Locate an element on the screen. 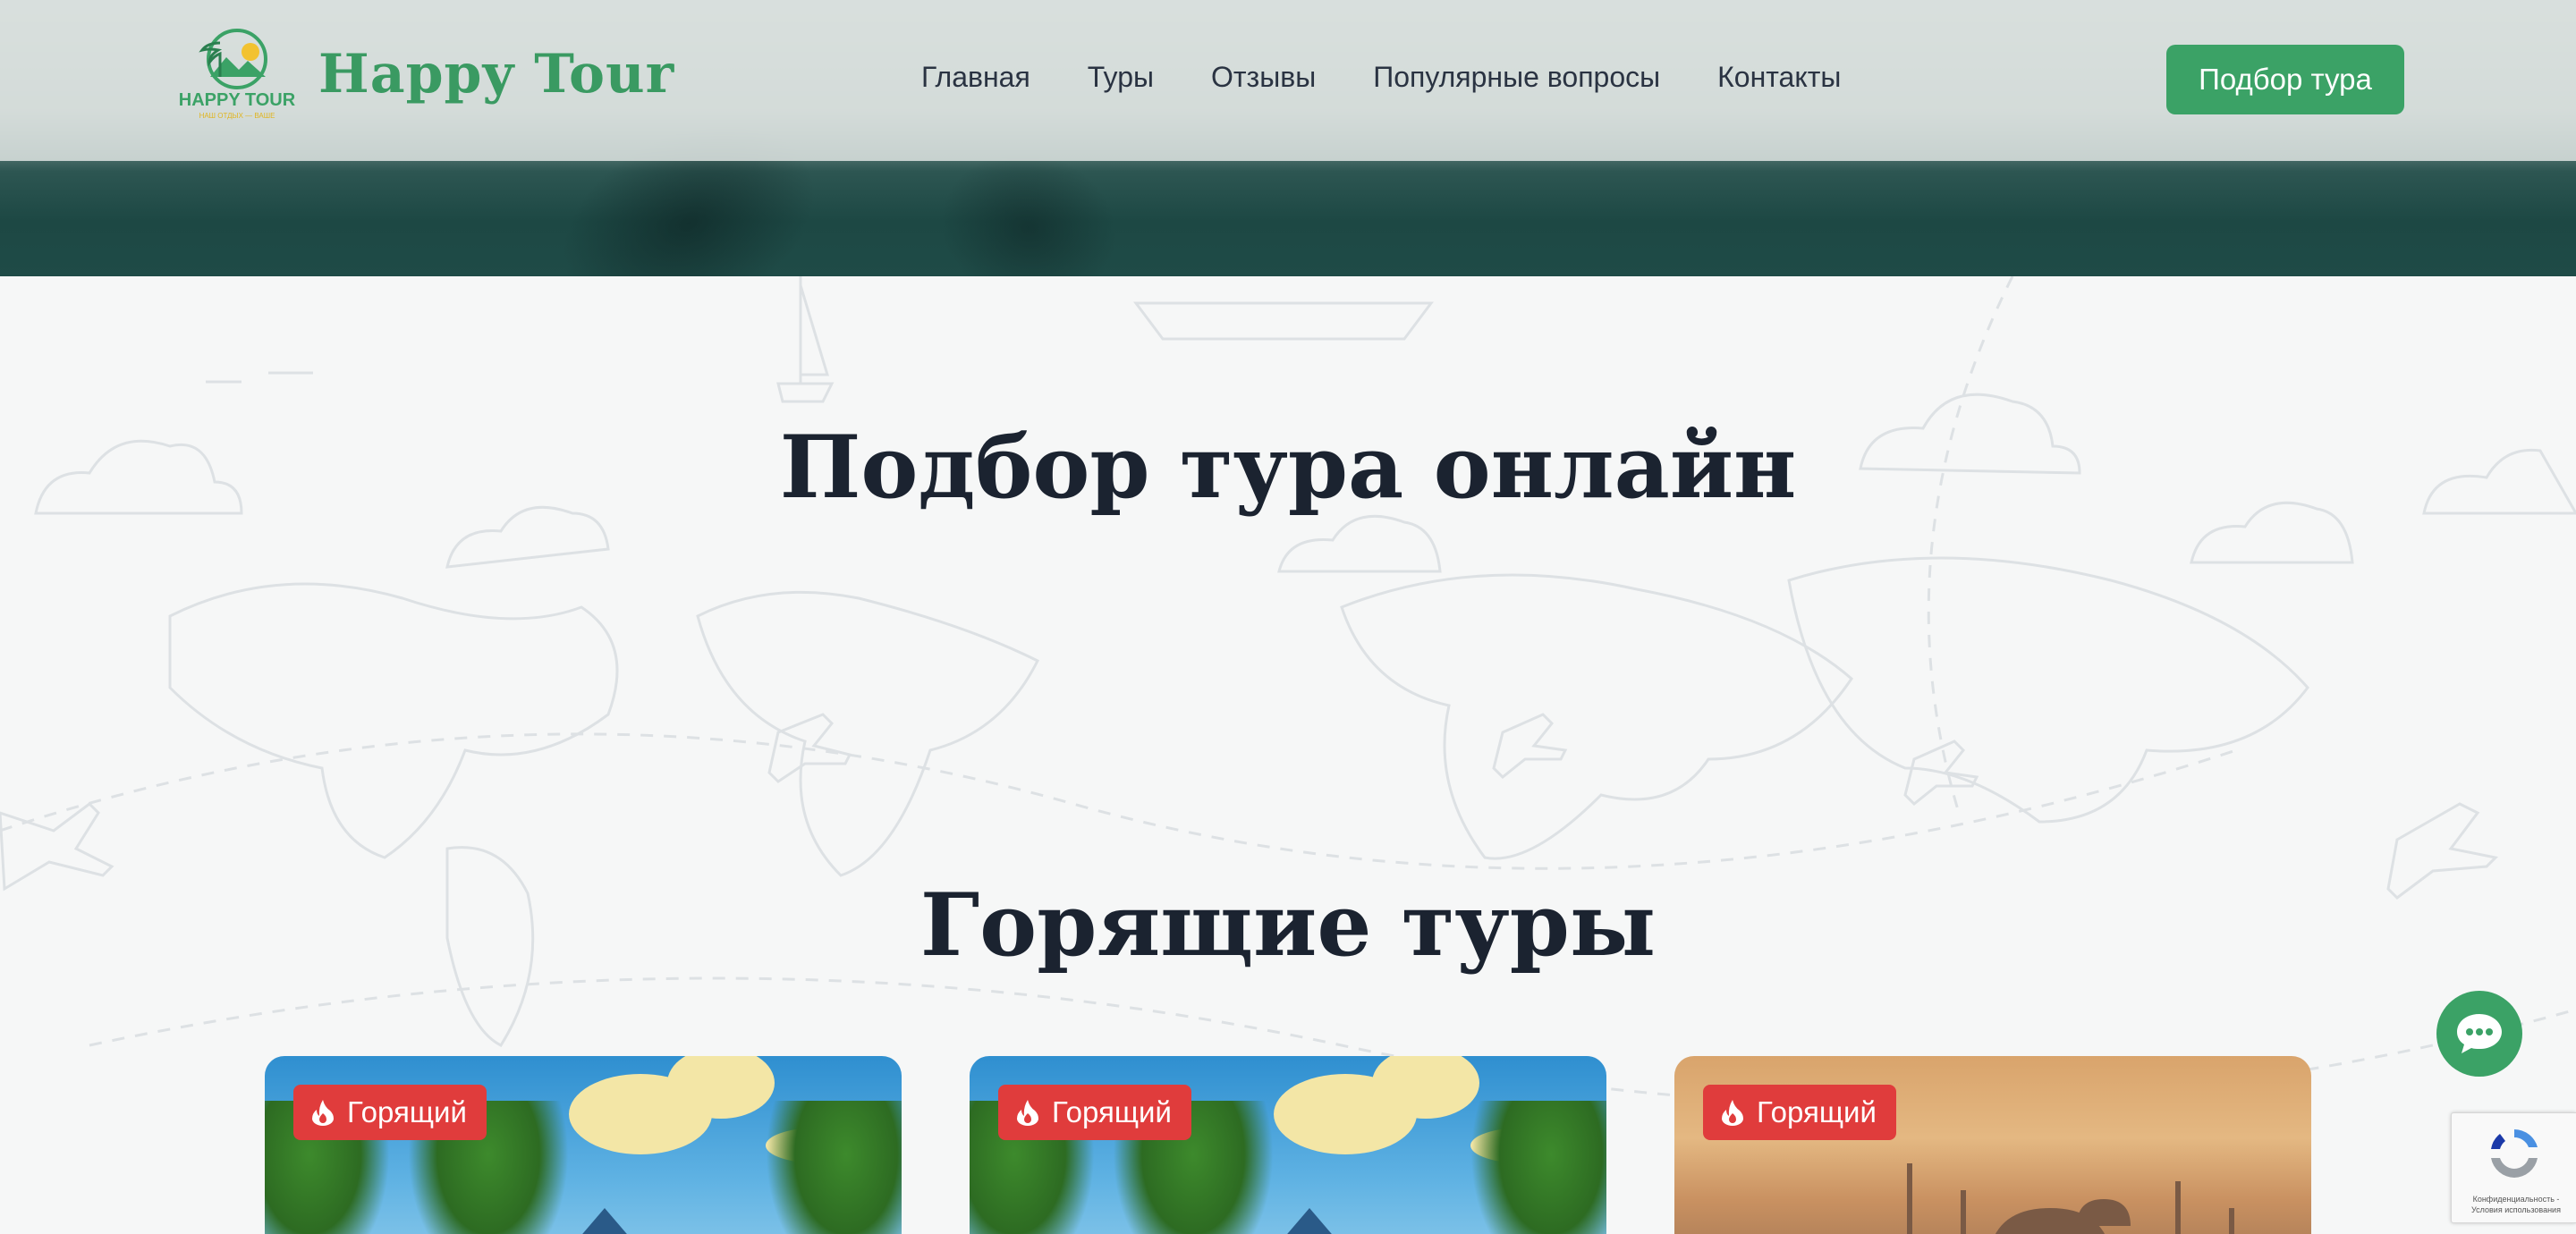 The width and height of the screenshot is (2576, 1234). search-section-title: Подбор тура онлайн is located at coordinates (1288, 468).